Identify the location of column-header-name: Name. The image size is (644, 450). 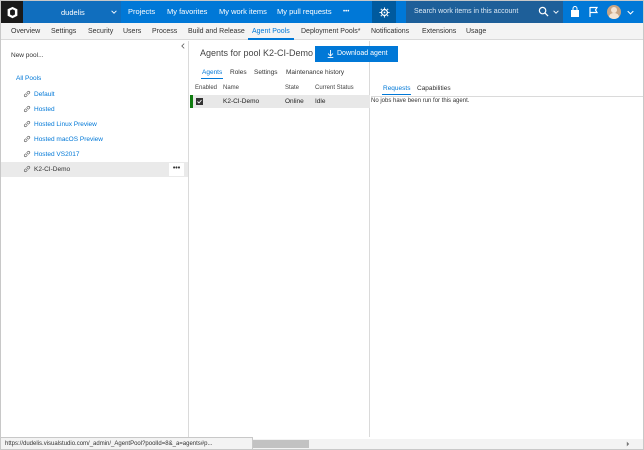
(231, 88).